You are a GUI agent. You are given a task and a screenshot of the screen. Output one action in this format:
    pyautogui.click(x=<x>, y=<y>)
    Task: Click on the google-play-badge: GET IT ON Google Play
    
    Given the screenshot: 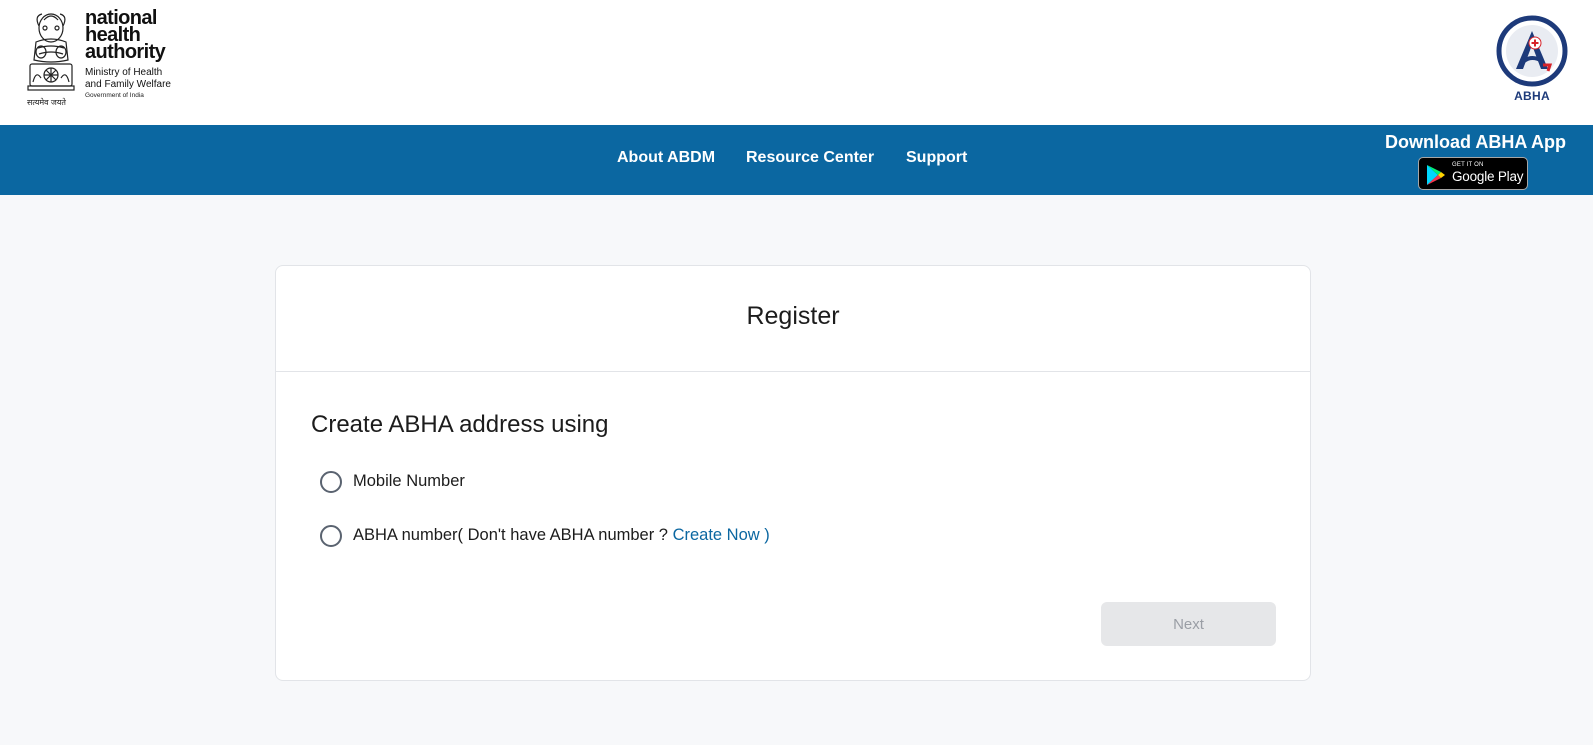 What is the action you would take?
    pyautogui.click(x=1473, y=173)
    